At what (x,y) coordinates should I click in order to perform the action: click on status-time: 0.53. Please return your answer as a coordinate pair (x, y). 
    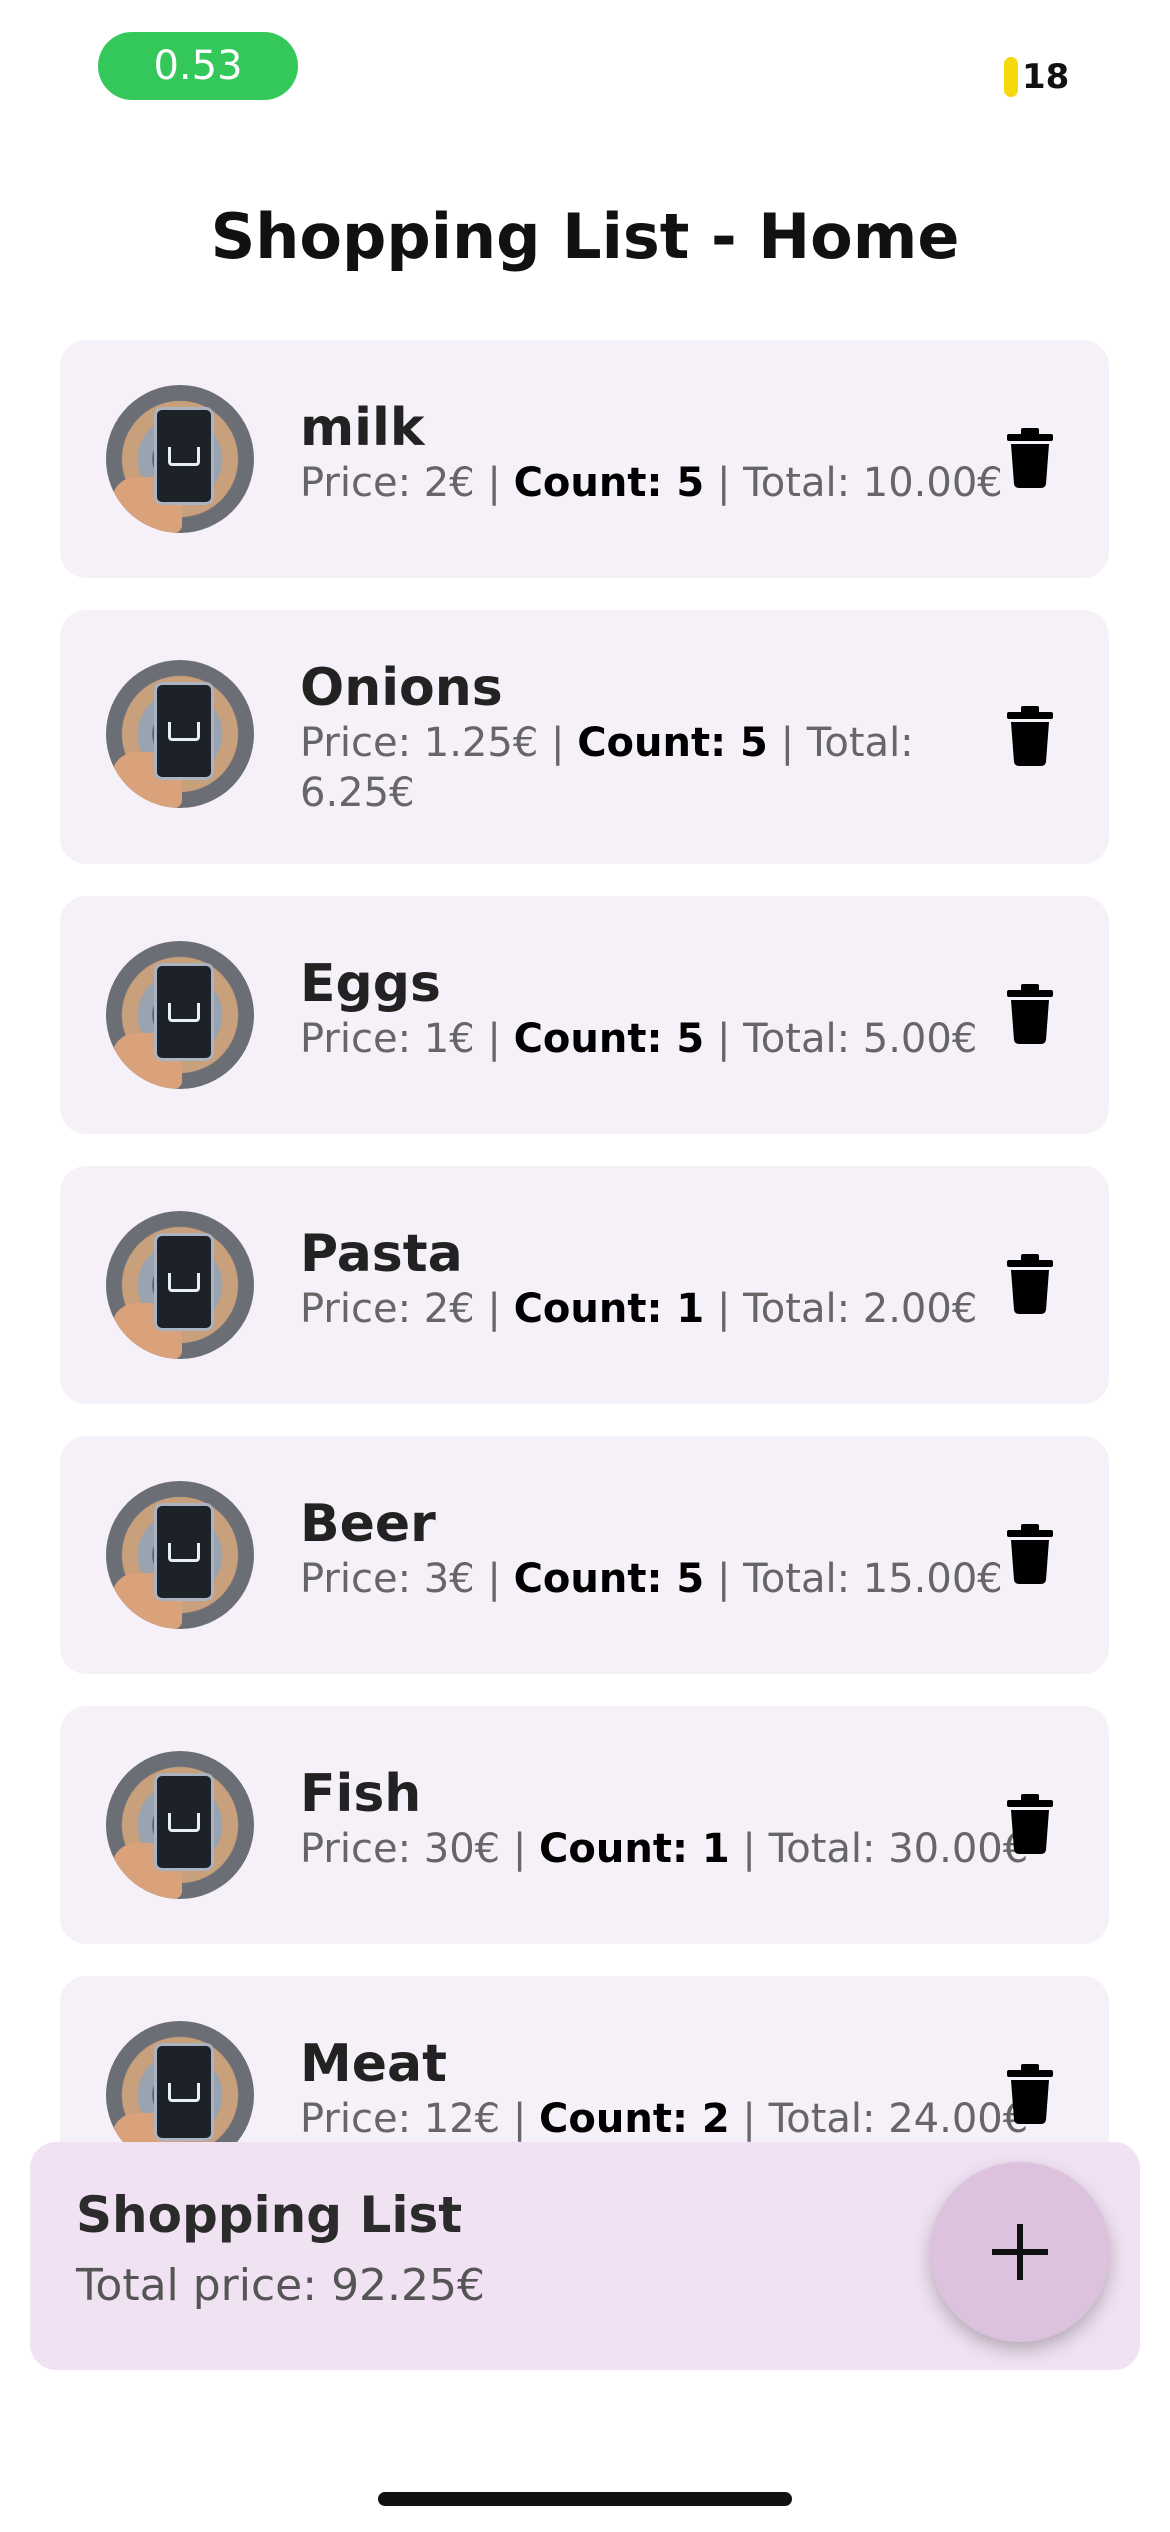
    Looking at the image, I should click on (198, 66).